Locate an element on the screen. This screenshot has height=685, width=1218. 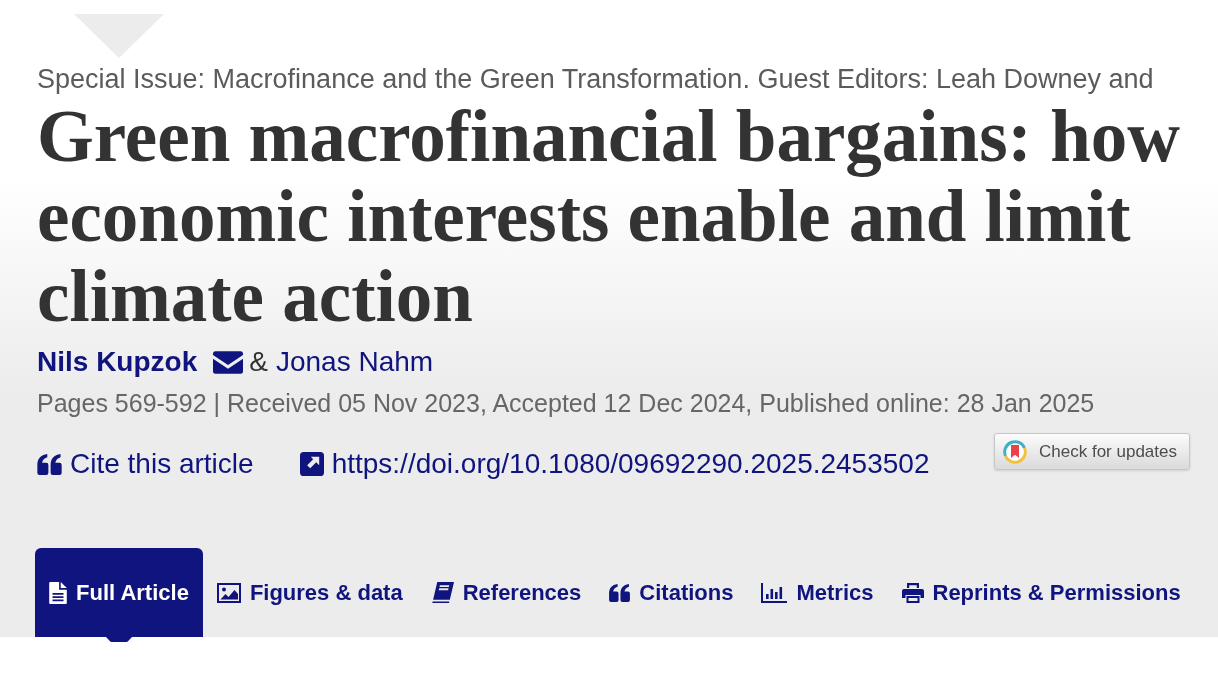
tab-pointer-icon is located at coordinates (118, 639).